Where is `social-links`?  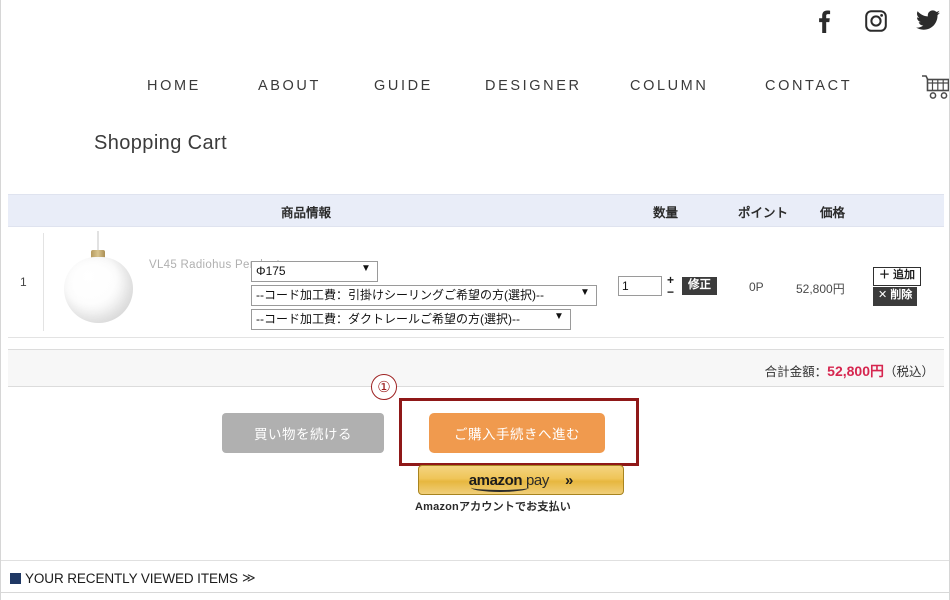
social-links is located at coordinates (876, 21).